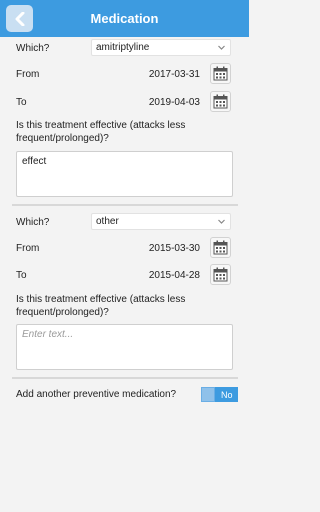  Describe the element at coordinates (123, 47) in the screenshot. I see `which-select-value: amitriptyline` at that location.